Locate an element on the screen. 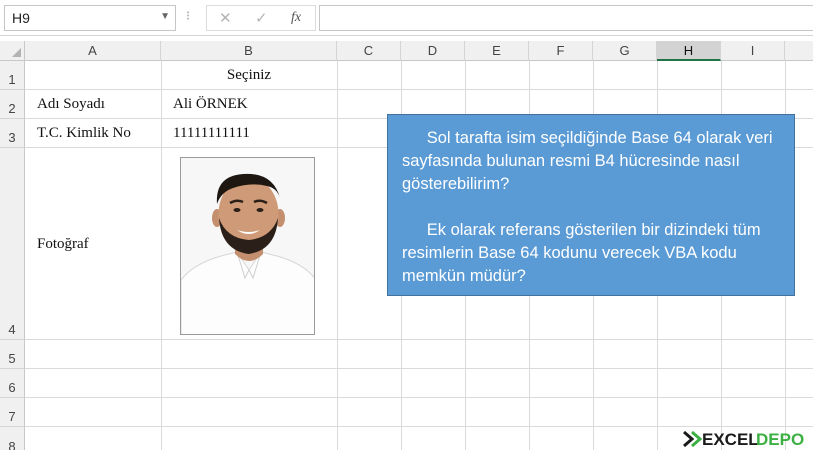 This screenshot has width=813, height=450. row-number: 7 is located at coordinates (12, 416).